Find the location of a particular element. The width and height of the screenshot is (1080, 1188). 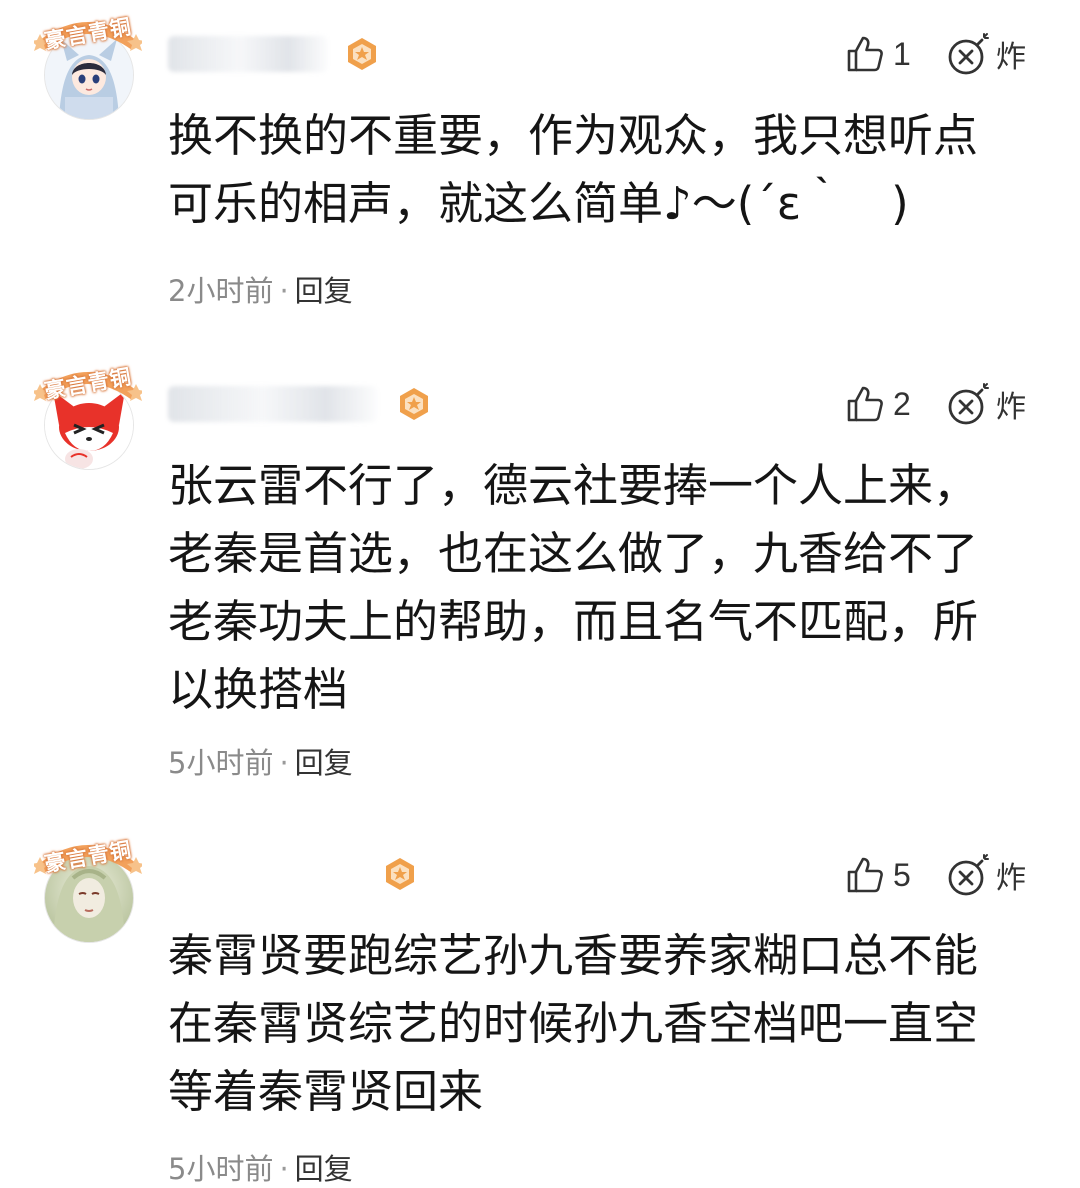

comment-text: 换不换的不重要，作为观众，我只想听点 可乐的相声，就这么简单♪～(´ε｀ ) is located at coordinates (608, 170).